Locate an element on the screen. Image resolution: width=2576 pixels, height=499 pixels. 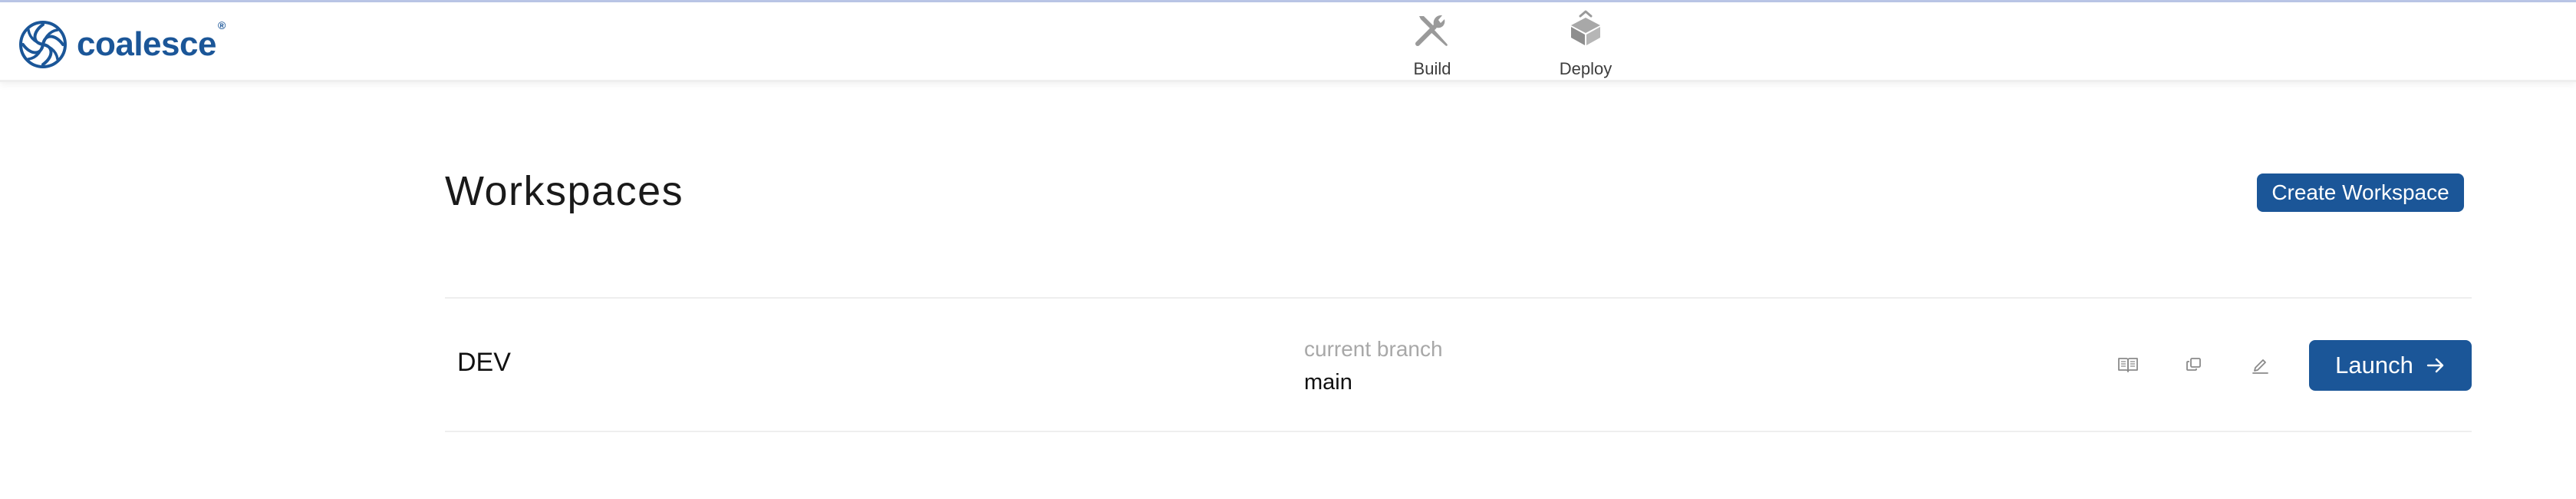
coalesce-logo-icon is located at coordinates (43, 44).